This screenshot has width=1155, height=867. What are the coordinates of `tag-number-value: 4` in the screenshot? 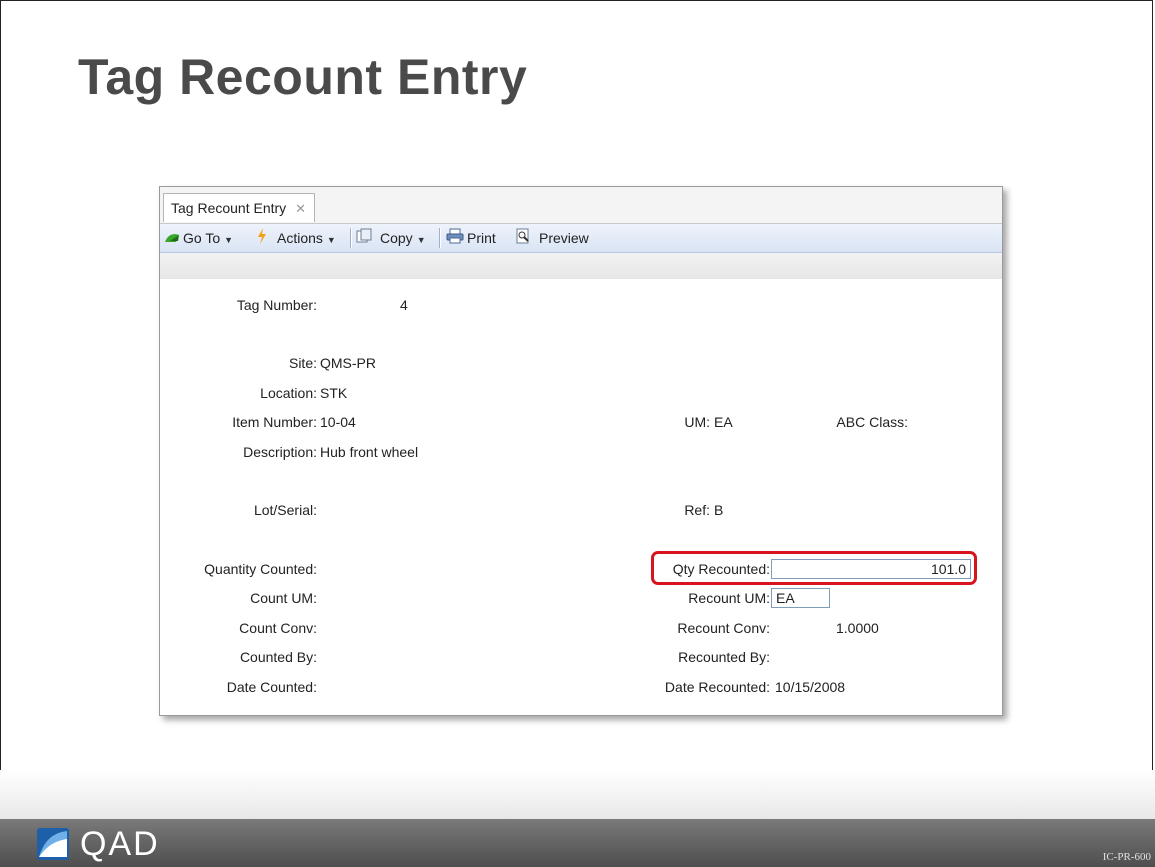 It's located at (404, 305).